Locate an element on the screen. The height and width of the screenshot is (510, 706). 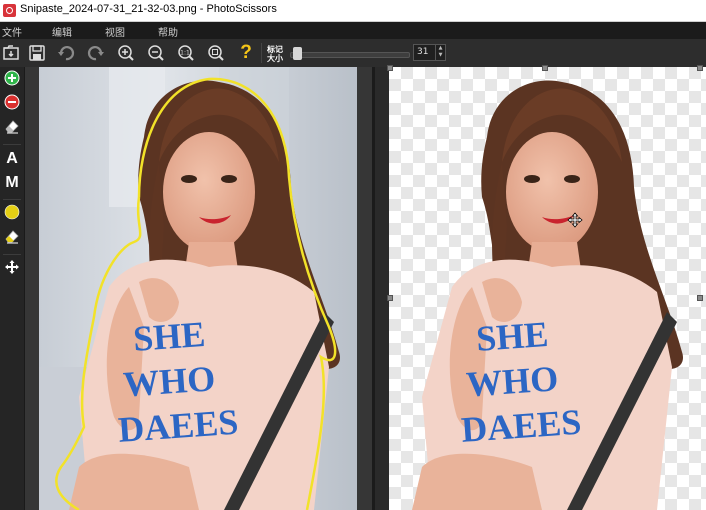
resize-handle-right is located at coordinates (700, 298).